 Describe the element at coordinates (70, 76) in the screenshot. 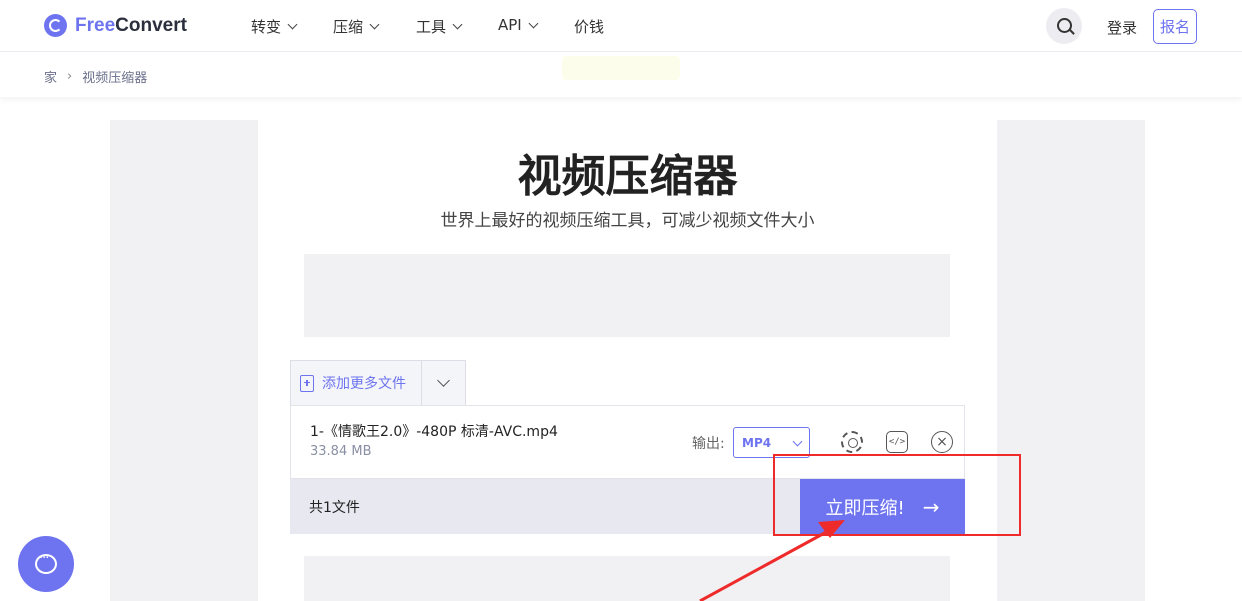

I see `chevron-right-icon: ›` at that location.